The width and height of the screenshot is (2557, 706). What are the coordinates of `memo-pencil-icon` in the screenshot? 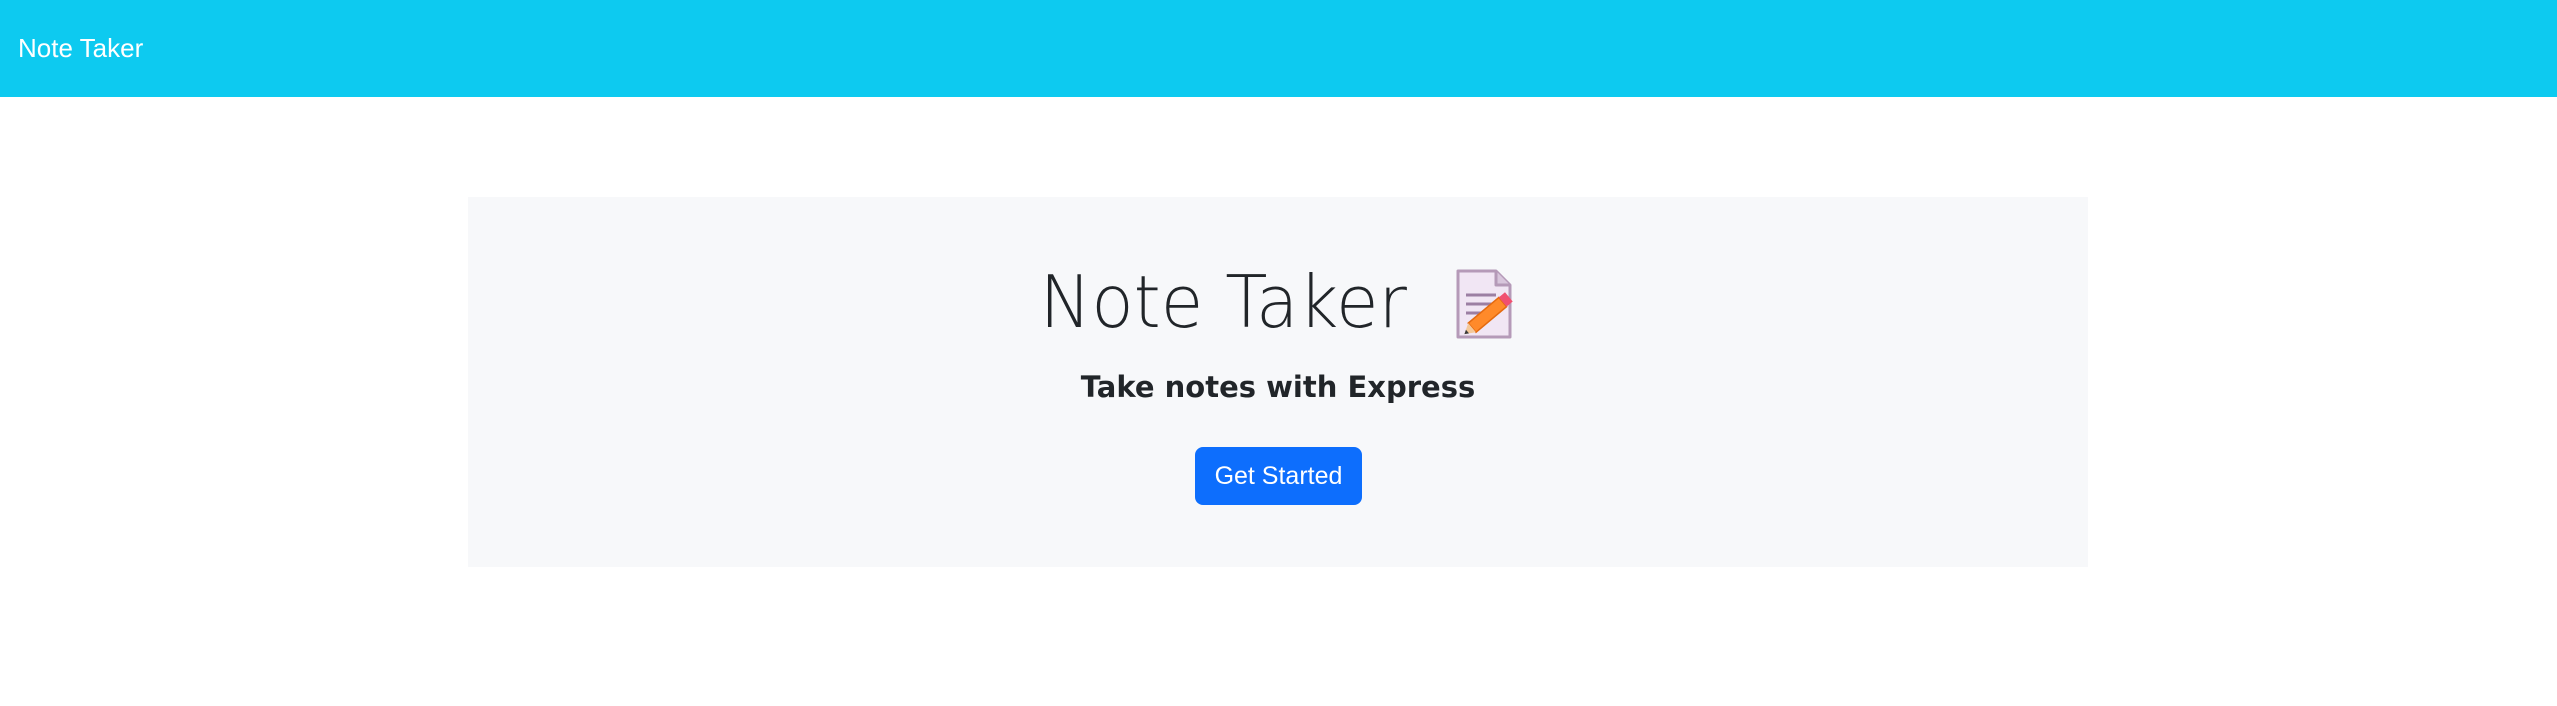 It's located at (1484, 304).